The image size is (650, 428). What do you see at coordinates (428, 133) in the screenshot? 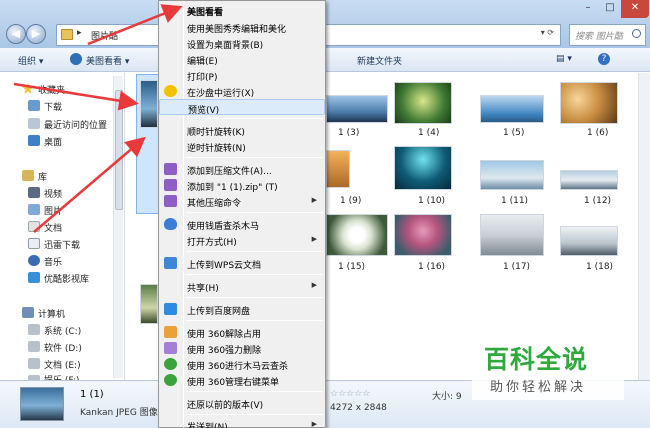
I see `file-label: 1 (4)` at bounding box center [428, 133].